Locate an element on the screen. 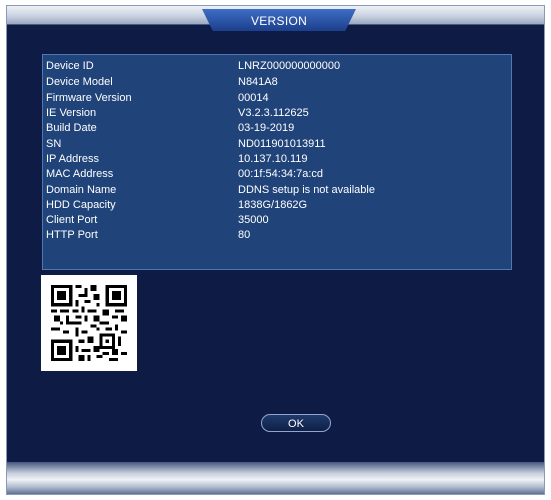  info-label: Build Date is located at coordinates (71, 128).